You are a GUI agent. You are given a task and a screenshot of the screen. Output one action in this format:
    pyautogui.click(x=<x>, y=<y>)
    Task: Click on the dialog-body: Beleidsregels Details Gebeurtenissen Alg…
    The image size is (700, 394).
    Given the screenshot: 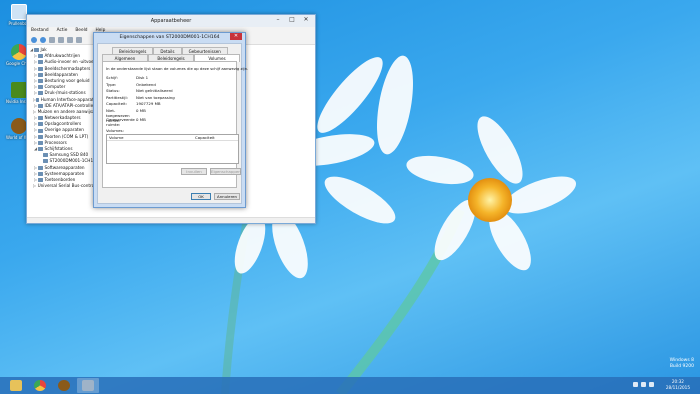 What is the action you would take?
    pyautogui.click(x=172, y=123)
    